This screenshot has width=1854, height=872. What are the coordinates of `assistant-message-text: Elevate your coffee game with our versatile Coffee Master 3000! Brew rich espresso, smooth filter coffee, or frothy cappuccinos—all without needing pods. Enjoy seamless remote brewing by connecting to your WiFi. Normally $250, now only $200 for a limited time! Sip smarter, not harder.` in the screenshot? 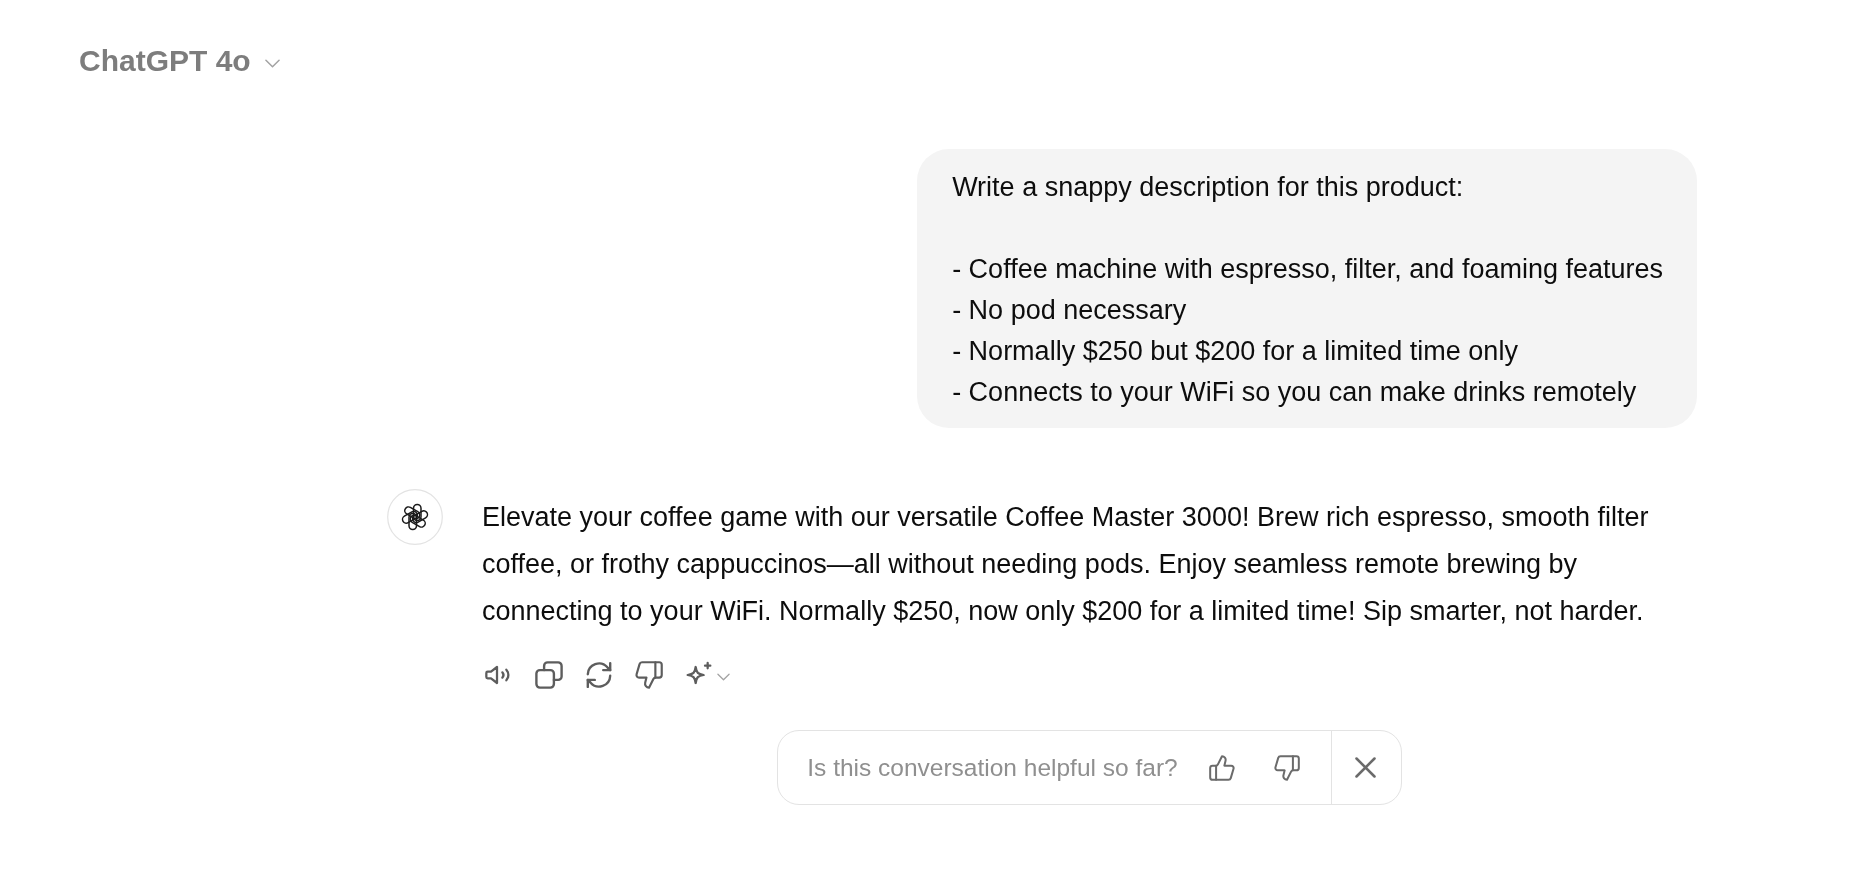 It's located at (1066, 564).